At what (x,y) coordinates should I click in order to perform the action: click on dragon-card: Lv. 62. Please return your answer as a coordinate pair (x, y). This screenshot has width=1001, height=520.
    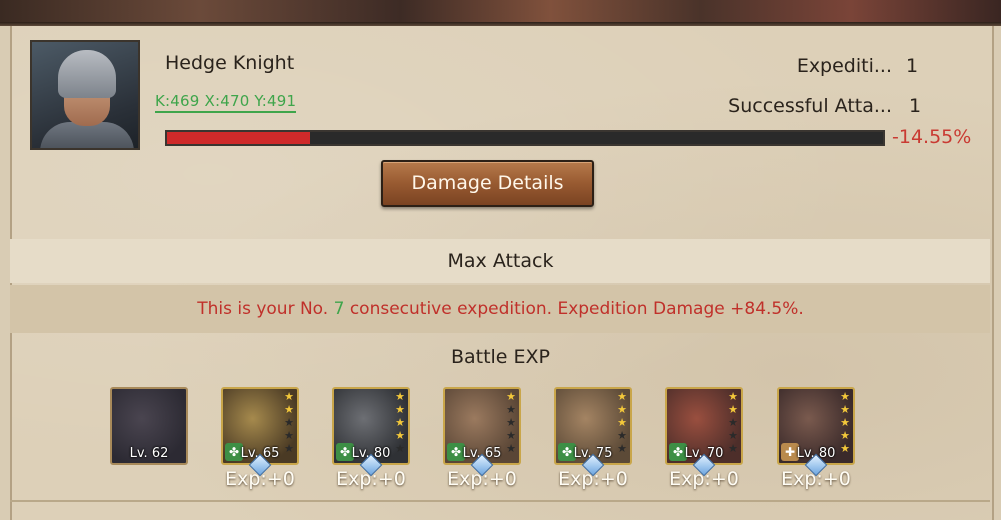
    Looking at the image, I should click on (149, 426).